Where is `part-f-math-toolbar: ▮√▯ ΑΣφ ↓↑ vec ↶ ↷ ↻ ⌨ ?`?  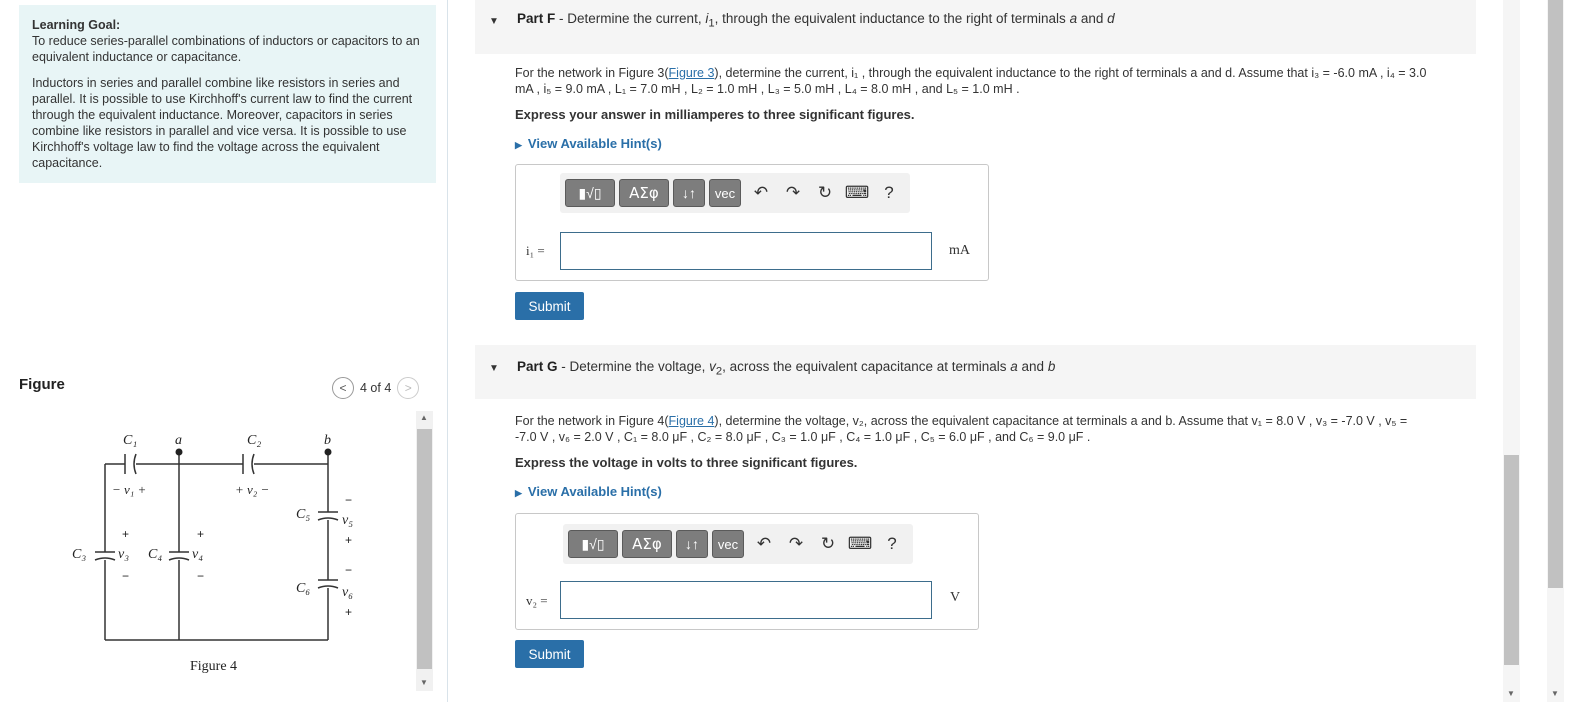 part-f-math-toolbar: ▮√▯ ΑΣφ ↓↑ vec ↶ ↷ ↻ ⌨ ? is located at coordinates (735, 193).